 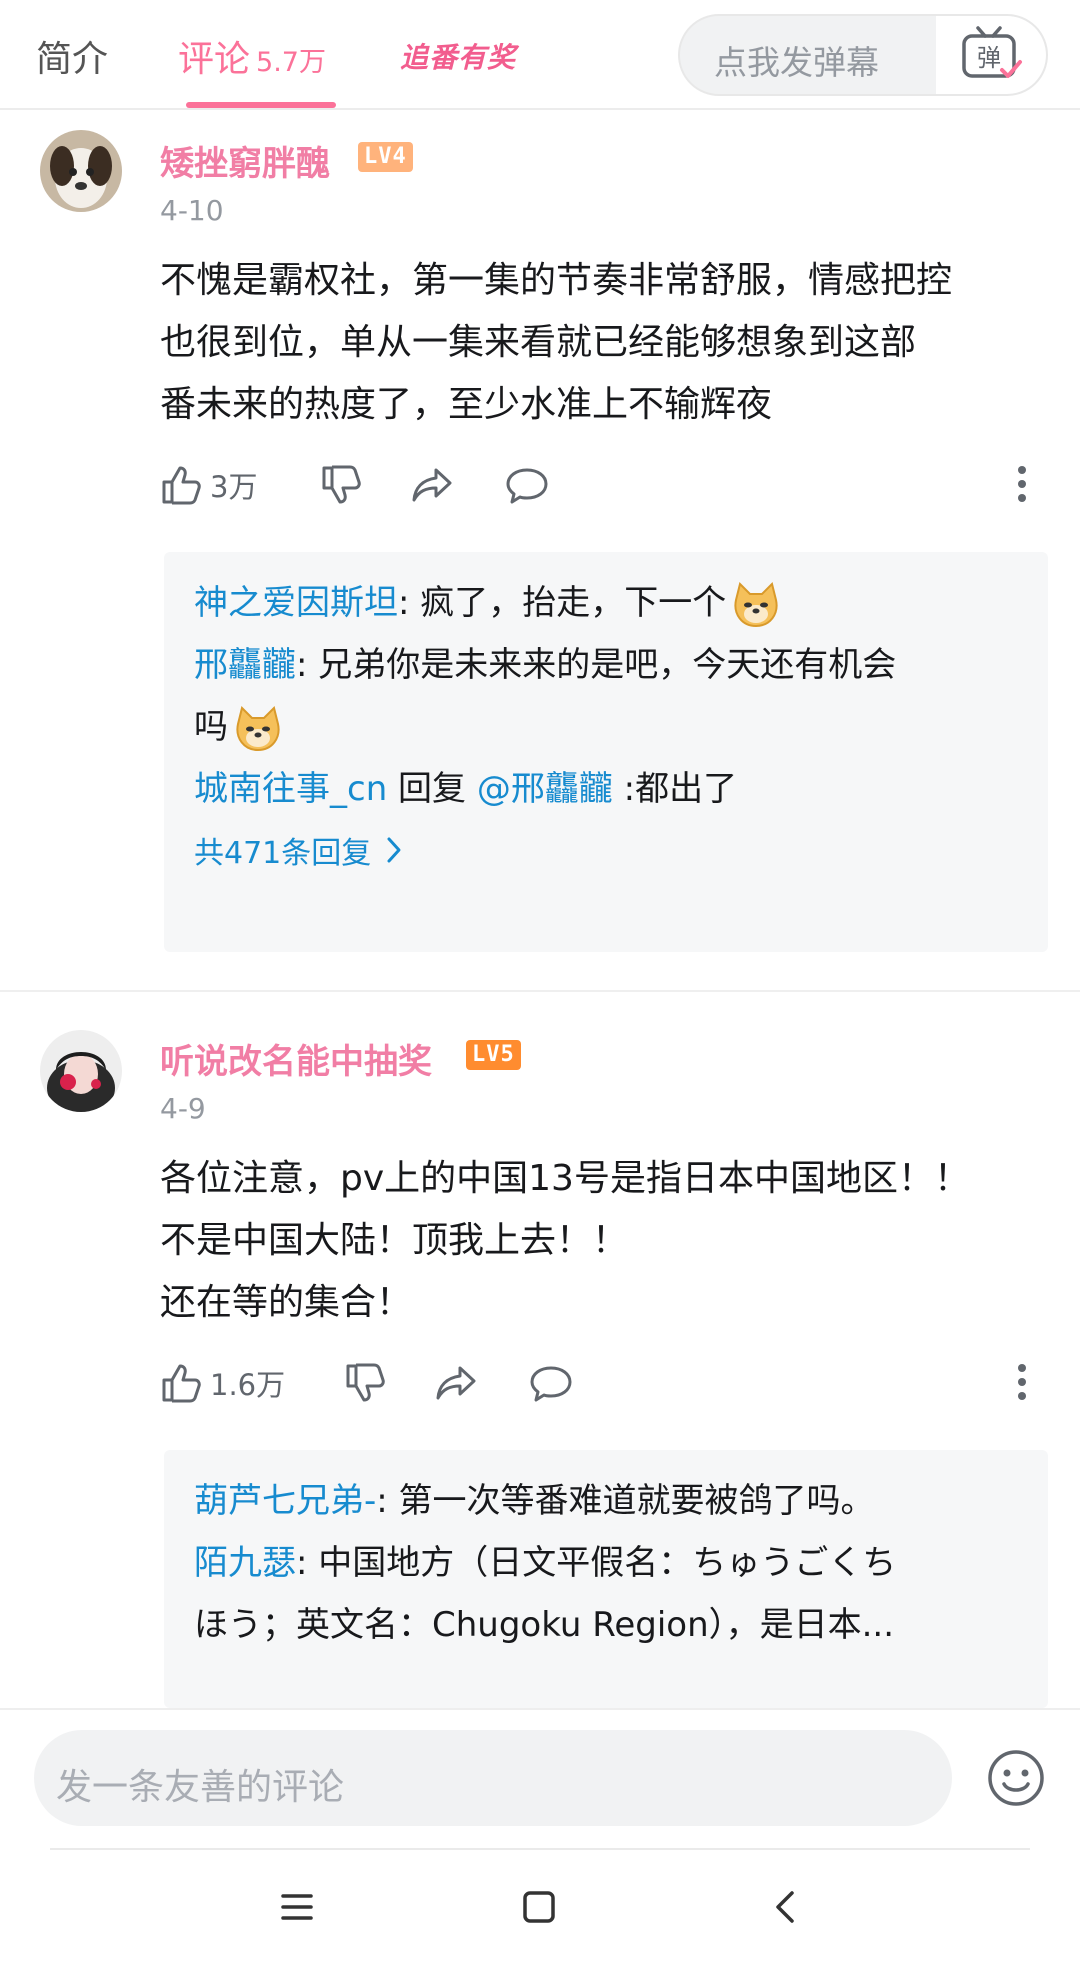 I want to click on menu-icon, so click(x=297, y=1907).